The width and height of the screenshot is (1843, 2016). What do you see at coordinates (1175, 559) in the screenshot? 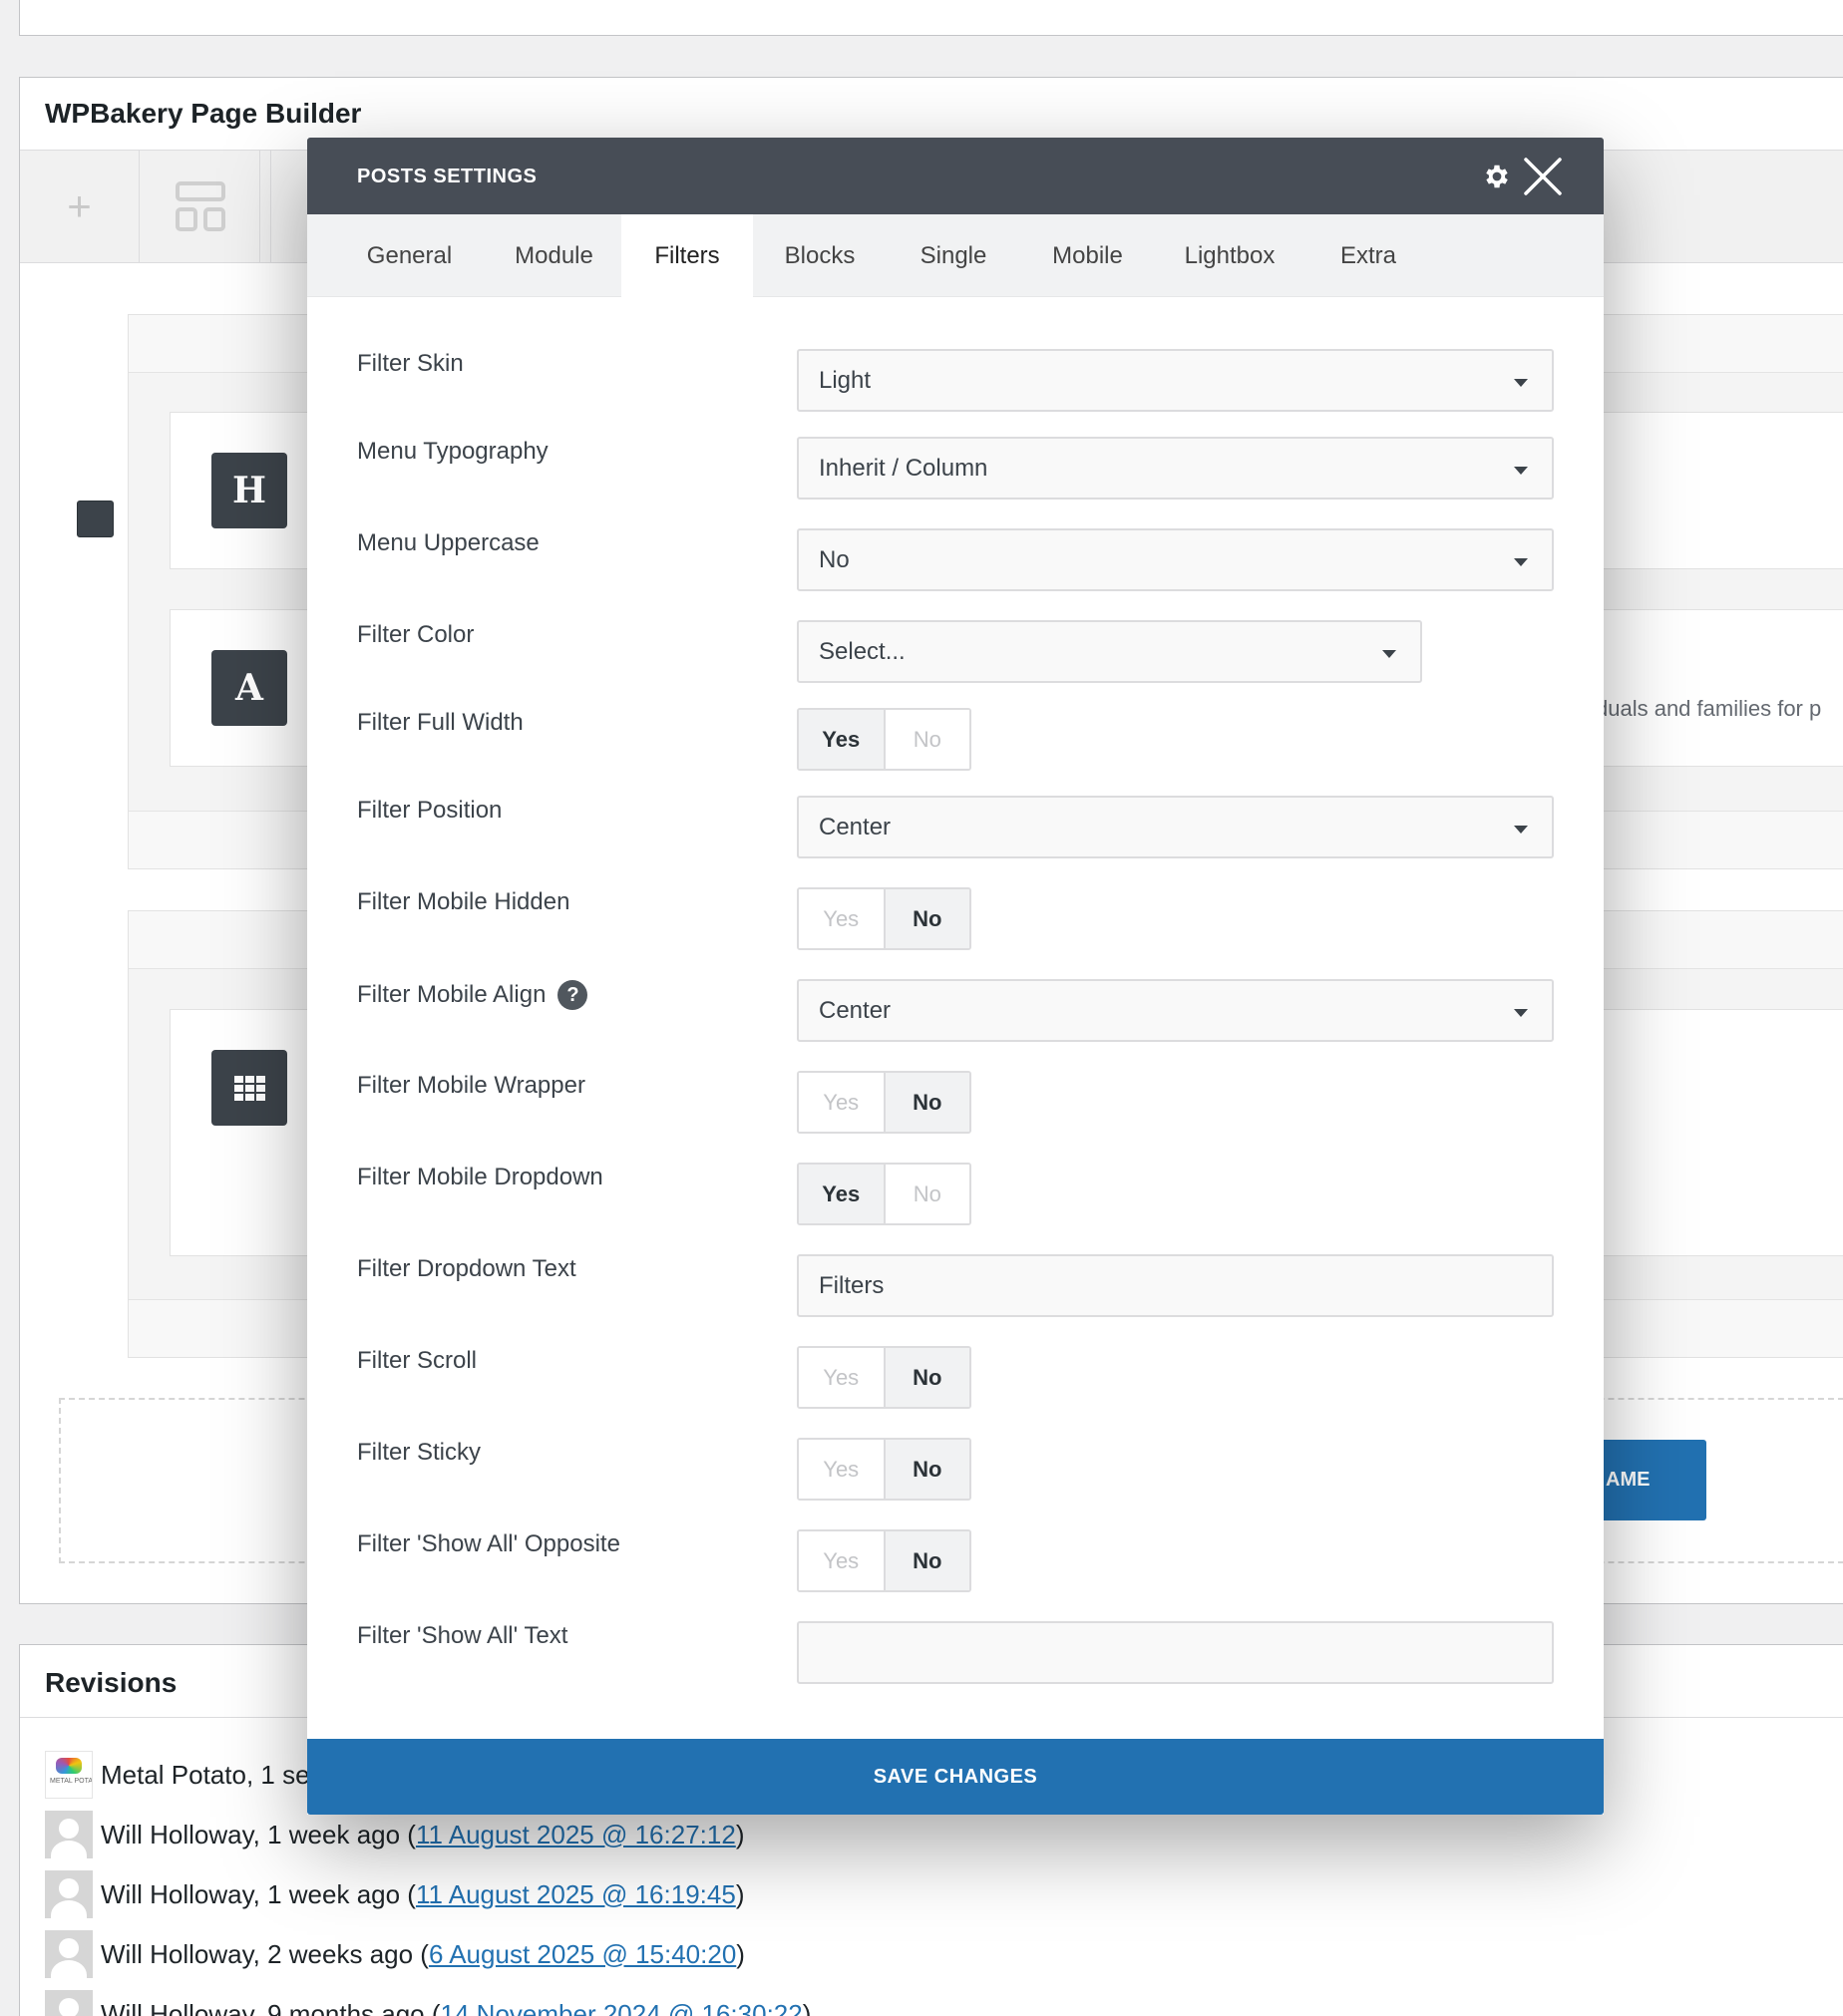
I see `menu-uppercase-select: No` at bounding box center [1175, 559].